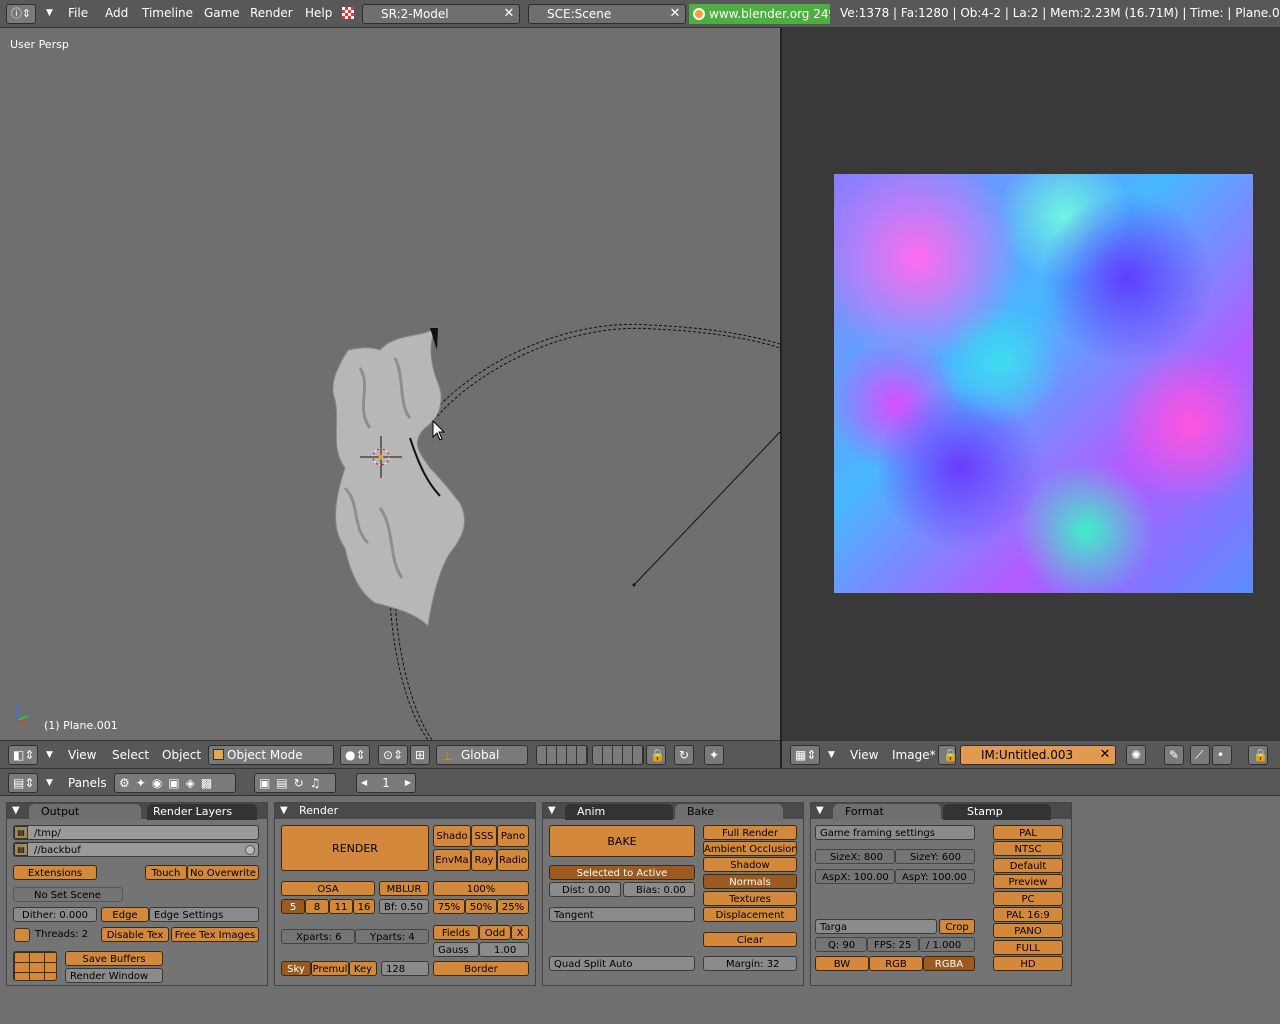  Describe the element at coordinates (622, 872) in the screenshot. I see `selected-to-active-button: Selected to Active` at that location.